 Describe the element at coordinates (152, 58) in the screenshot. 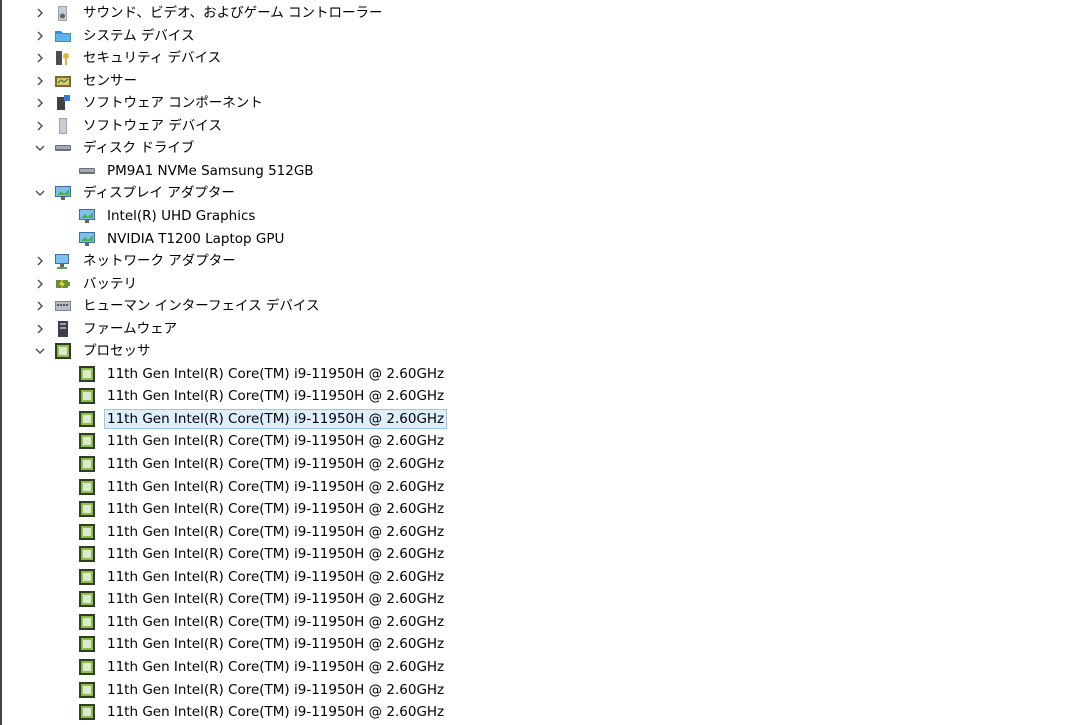

I see `category-label: セキュリティ デバイス` at that location.